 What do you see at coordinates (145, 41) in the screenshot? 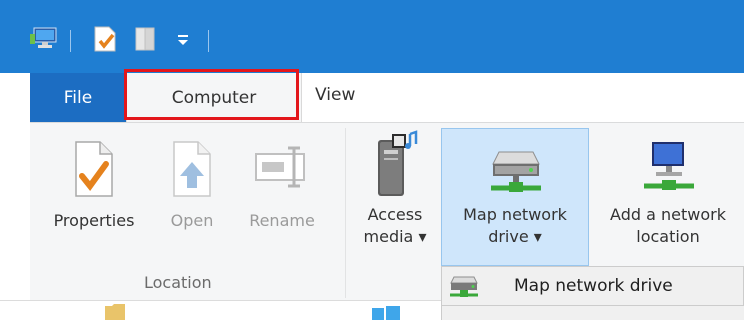
I see `new-folder-icon` at bounding box center [145, 41].